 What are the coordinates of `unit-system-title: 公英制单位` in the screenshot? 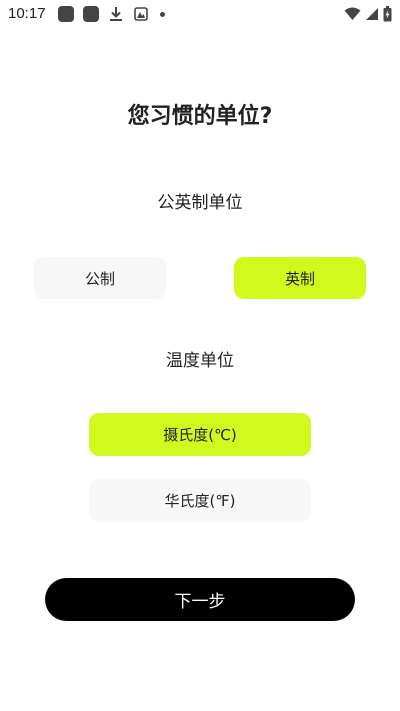 It's located at (200, 203).